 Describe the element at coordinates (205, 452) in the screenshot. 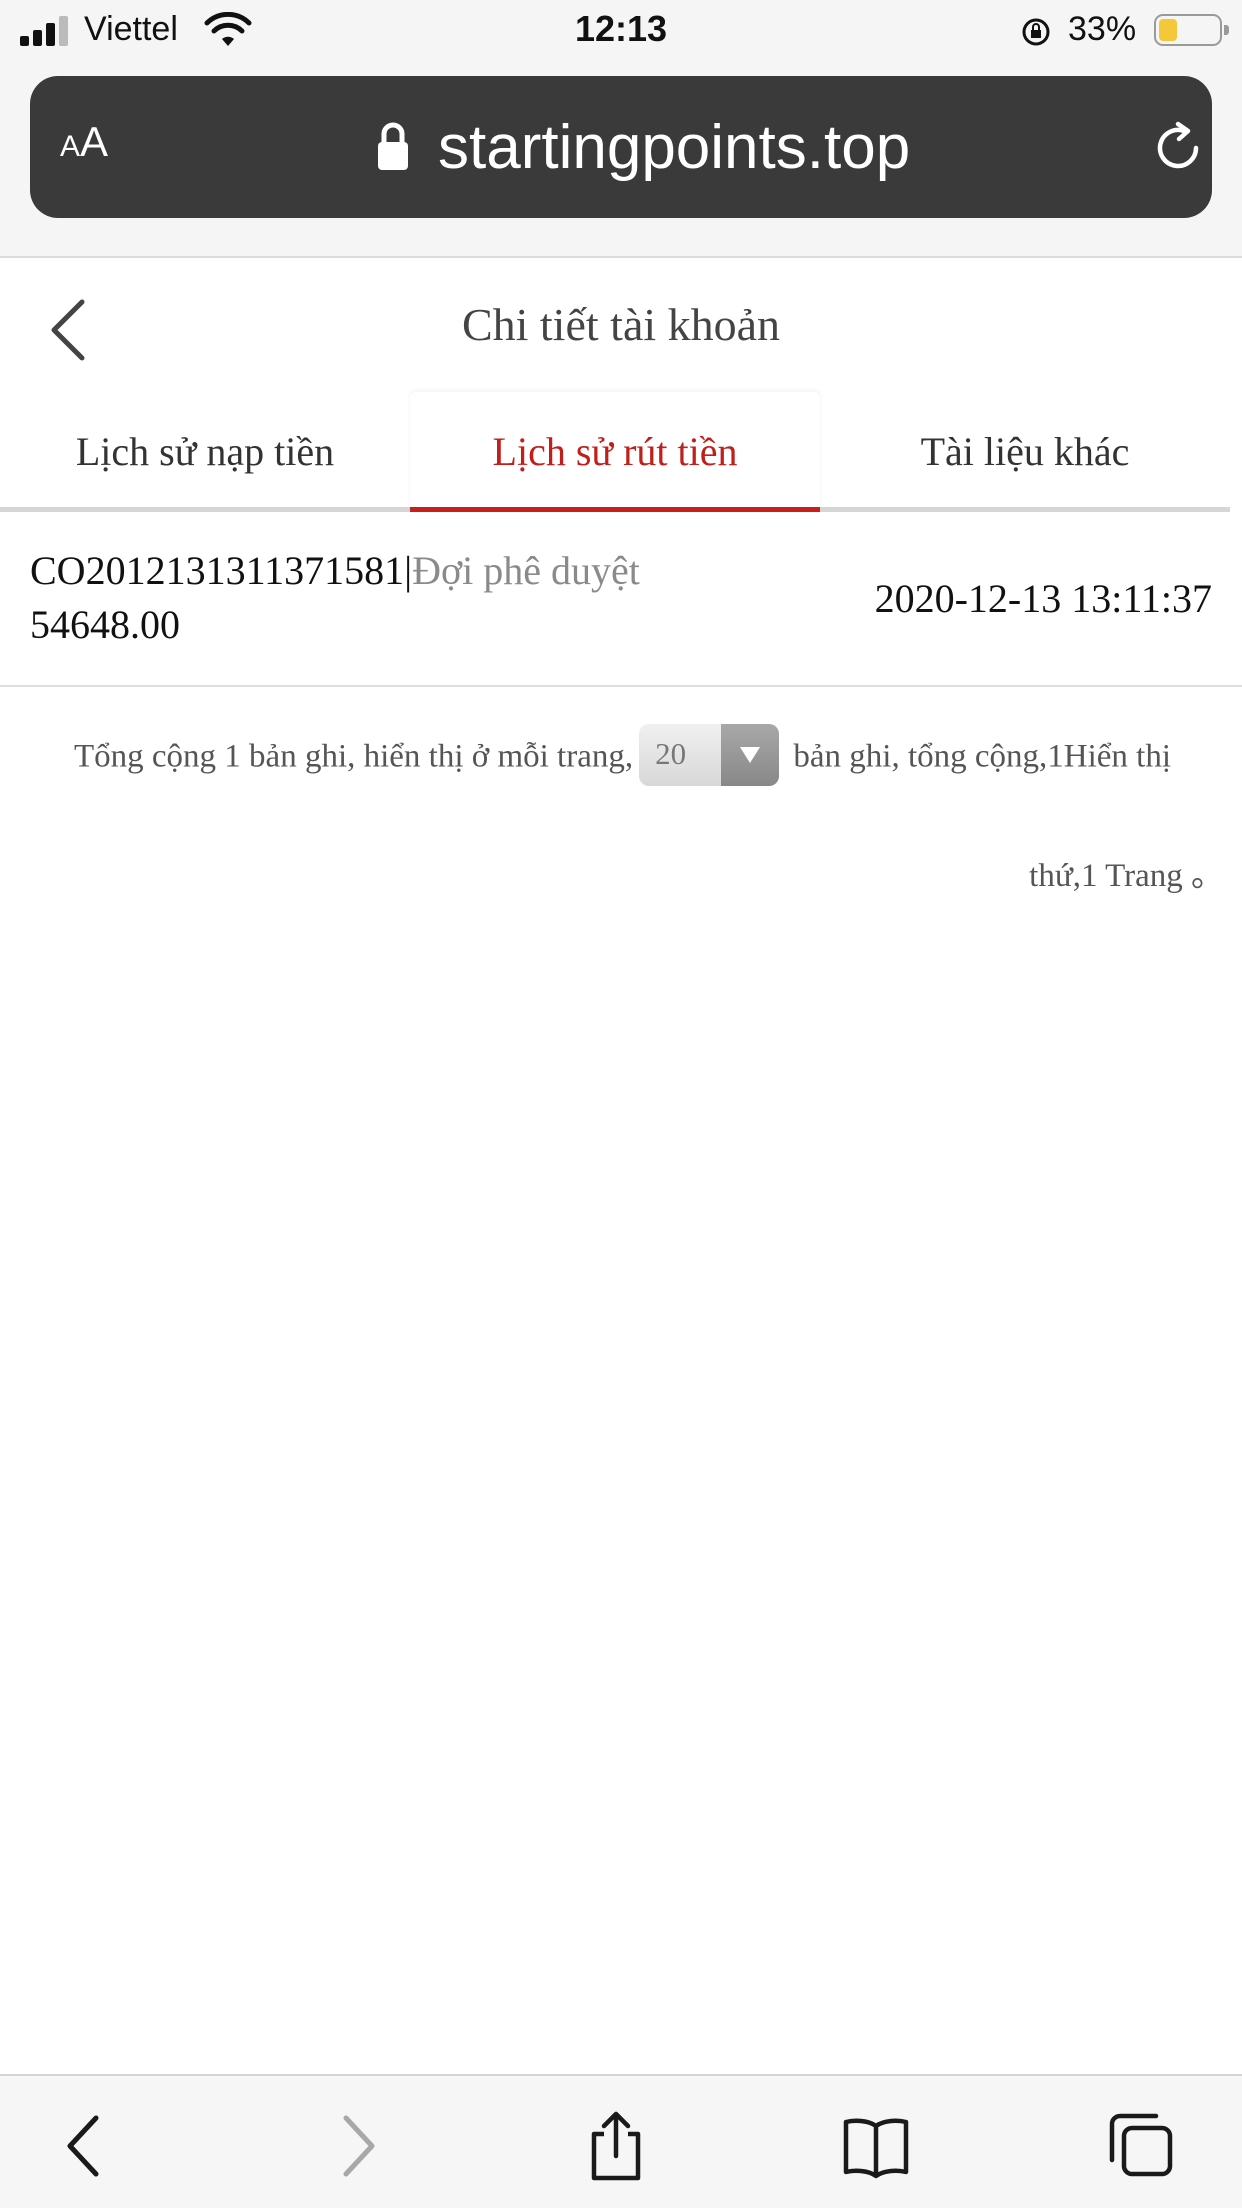

I see `tab-deposit-history: Lịch sử nạp tiền` at that location.